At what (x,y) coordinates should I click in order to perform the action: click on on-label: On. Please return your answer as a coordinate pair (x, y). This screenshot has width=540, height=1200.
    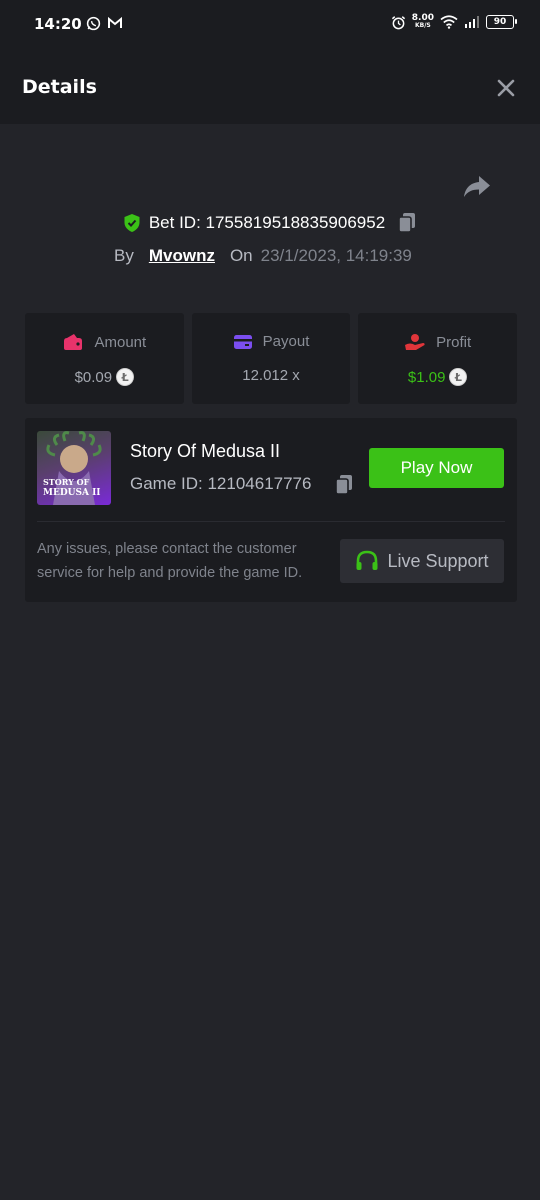
    Looking at the image, I should click on (241, 255).